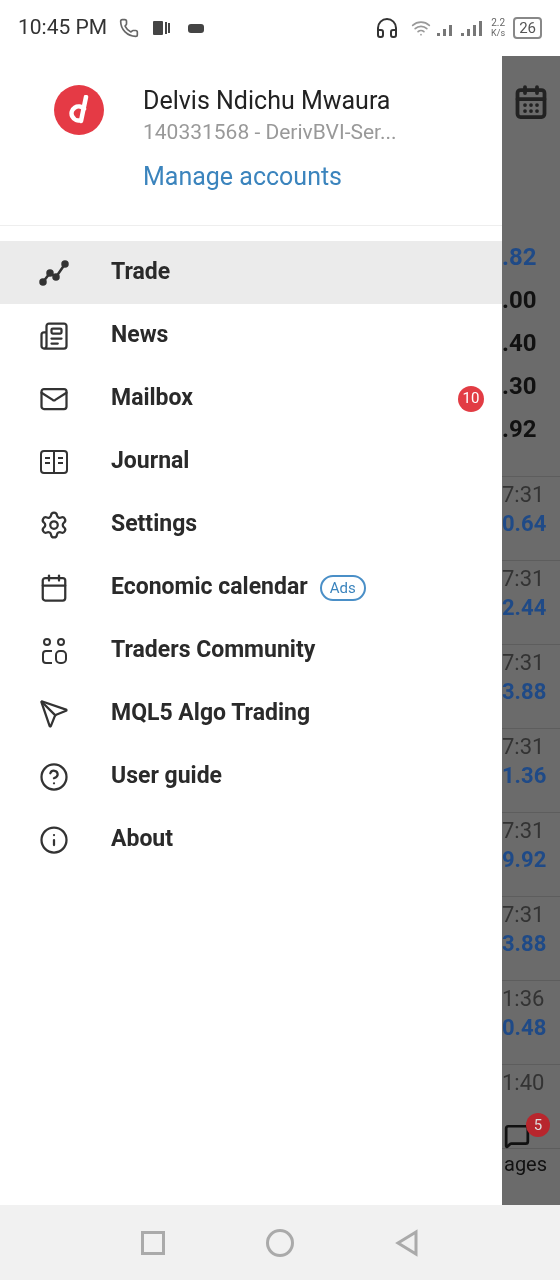 The height and width of the screenshot is (1280, 560). What do you see at coordinates (471, 398) in the screenshot?
I see `unread-badge: 10` at bounding box center [471, 398].